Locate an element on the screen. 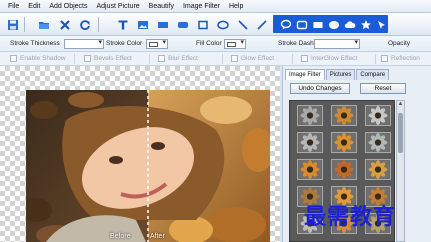  thumbnail-scrollbar: ▲ is located at coordinates (400, 171).